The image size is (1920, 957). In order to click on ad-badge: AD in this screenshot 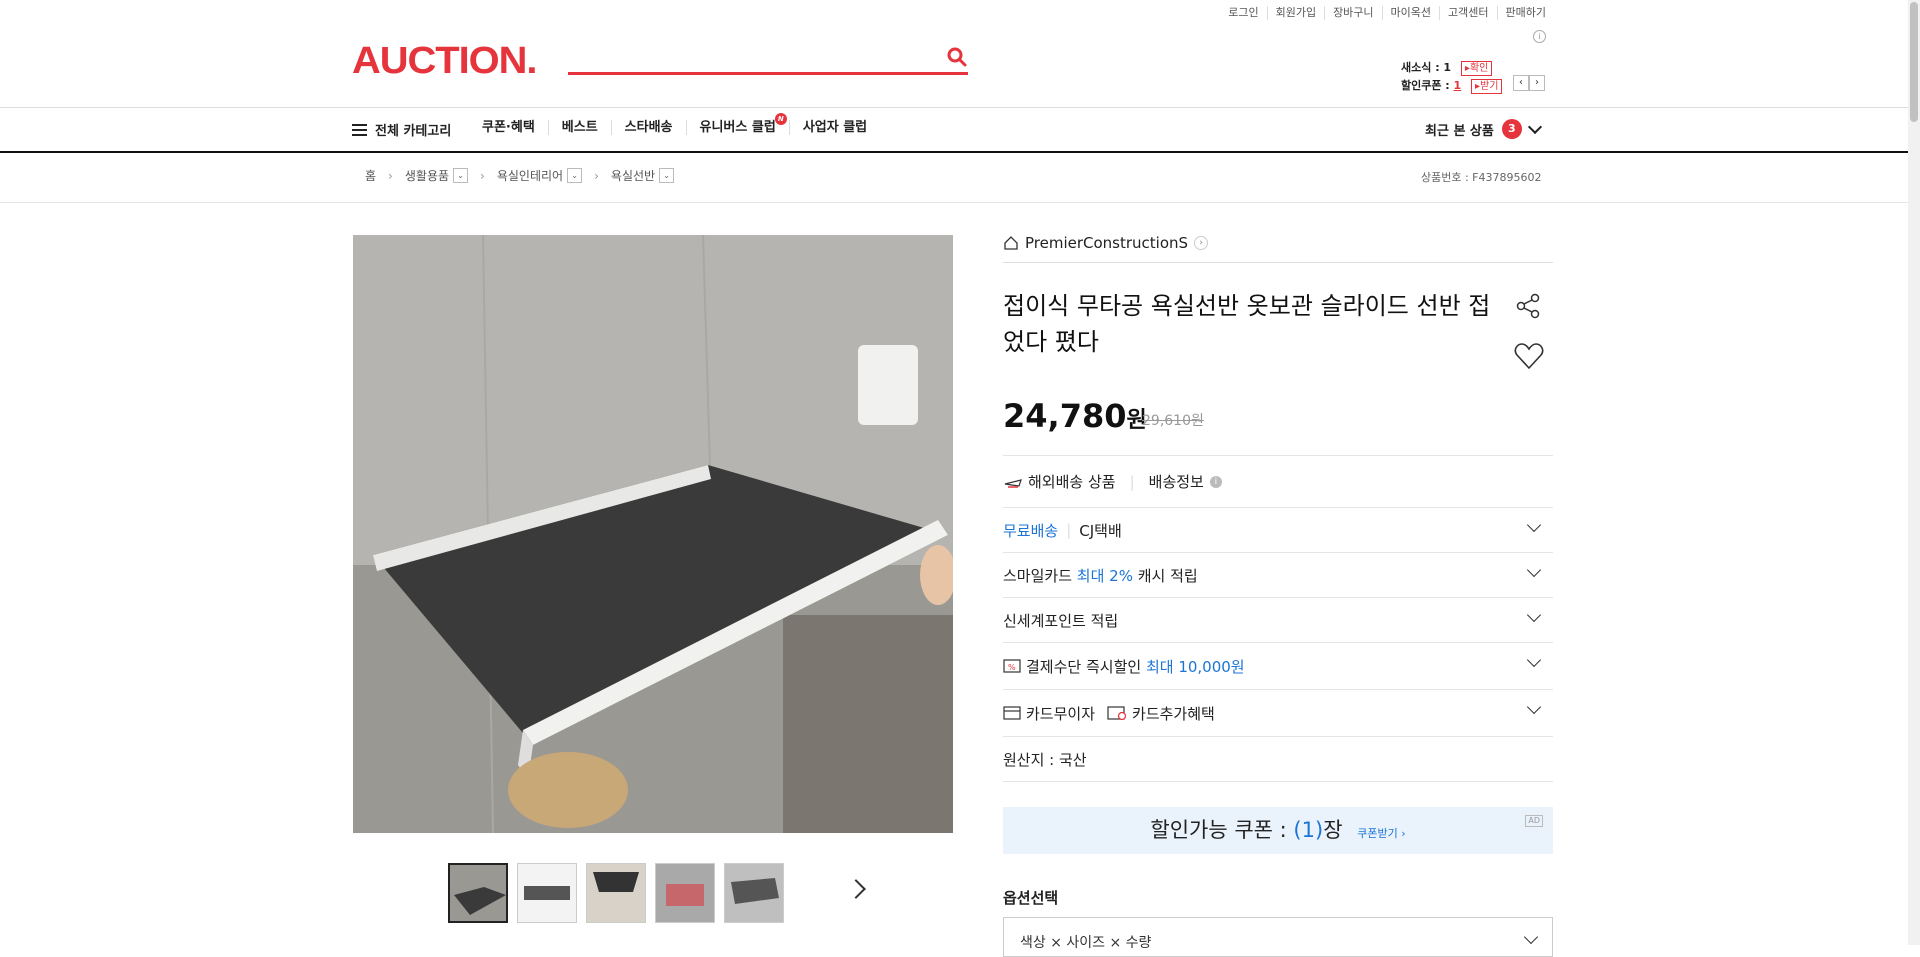, I will do `click(1534, 821)`.